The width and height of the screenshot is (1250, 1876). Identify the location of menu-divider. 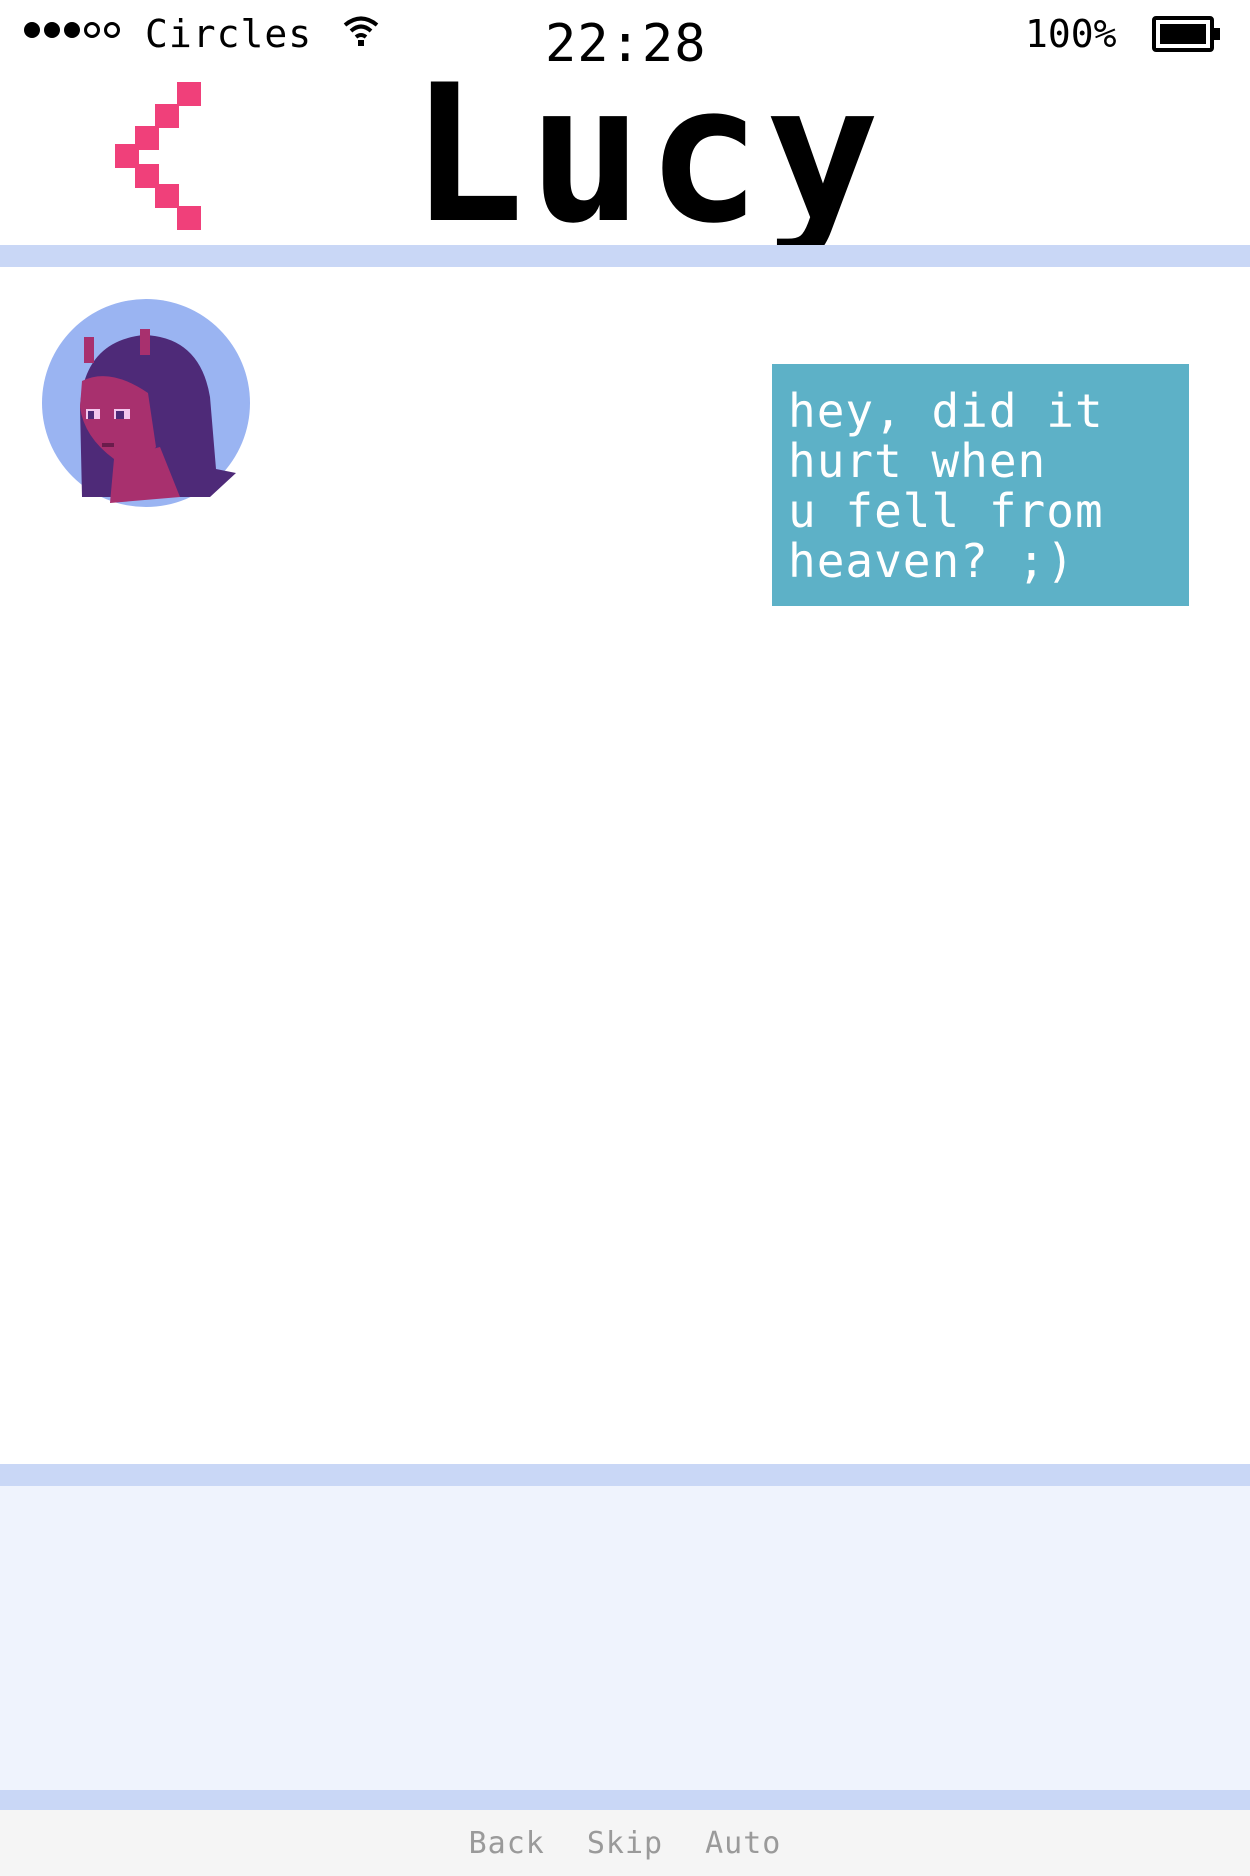
(625, 1800).